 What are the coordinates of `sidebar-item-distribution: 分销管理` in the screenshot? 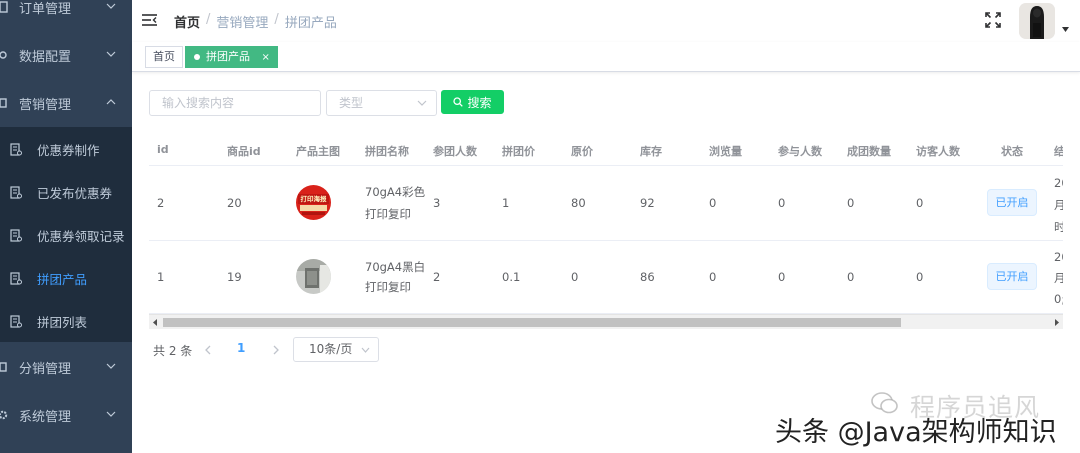 It's located at (66, 367).